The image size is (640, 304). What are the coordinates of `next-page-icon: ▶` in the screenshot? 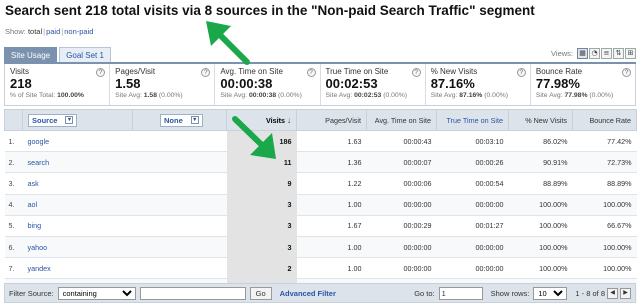 It's located at (625, 293).